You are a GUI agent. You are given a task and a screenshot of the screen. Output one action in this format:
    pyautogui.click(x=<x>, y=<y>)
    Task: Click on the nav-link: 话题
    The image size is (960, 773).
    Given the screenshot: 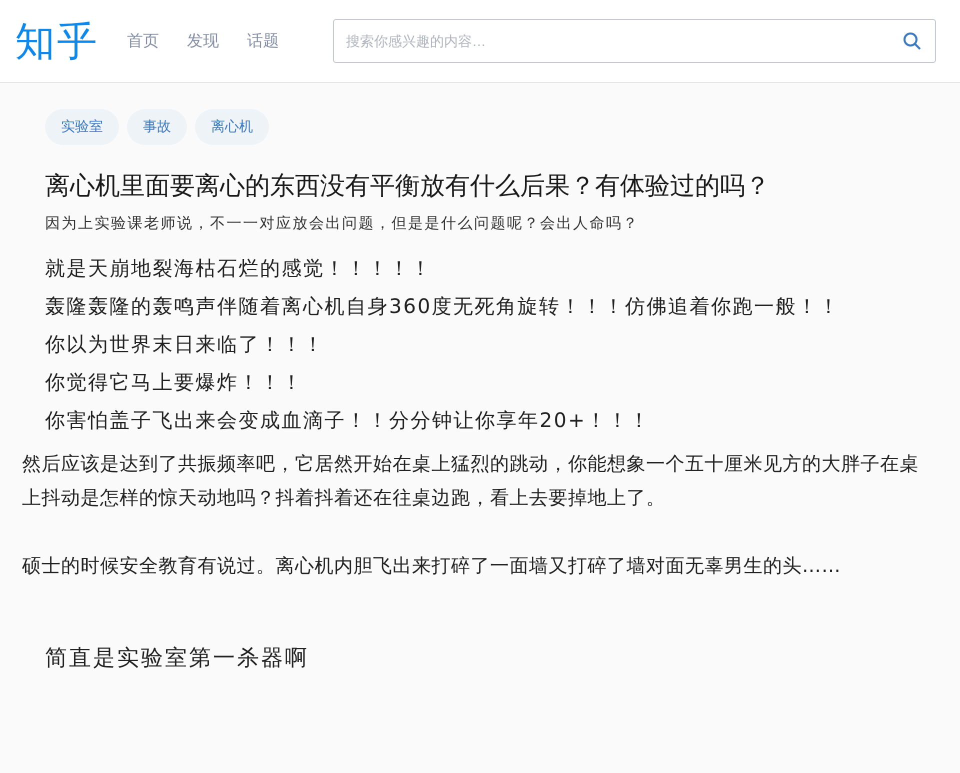 What is the action you would take?
    pyautogui.click(x=263, y=41)
    